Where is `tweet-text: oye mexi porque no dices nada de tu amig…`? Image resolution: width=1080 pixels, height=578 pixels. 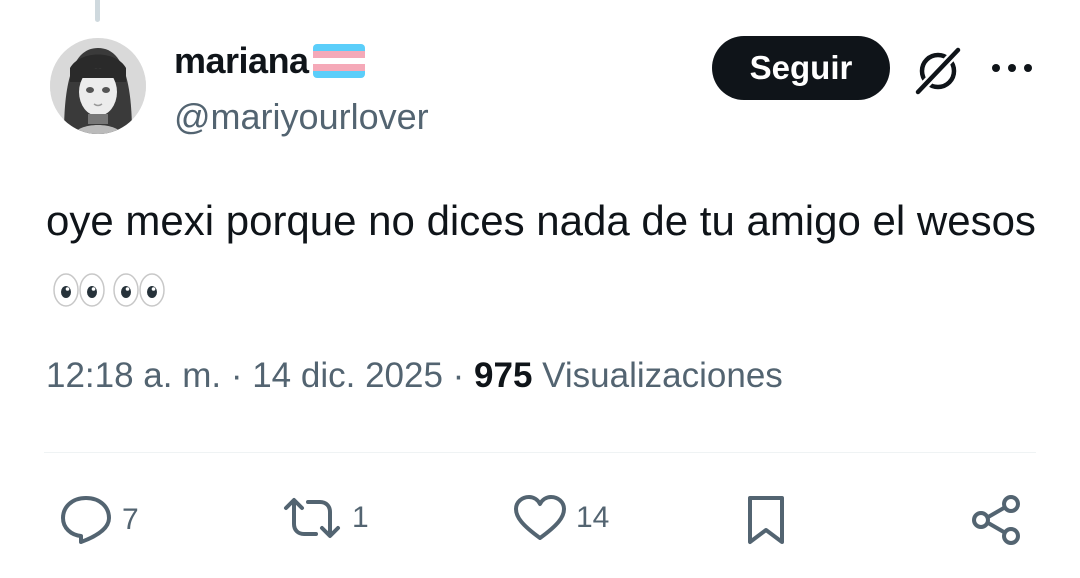
tweet-text: oye mexi porque no dices nada de tu amig… is located at coordinates (541, 220).